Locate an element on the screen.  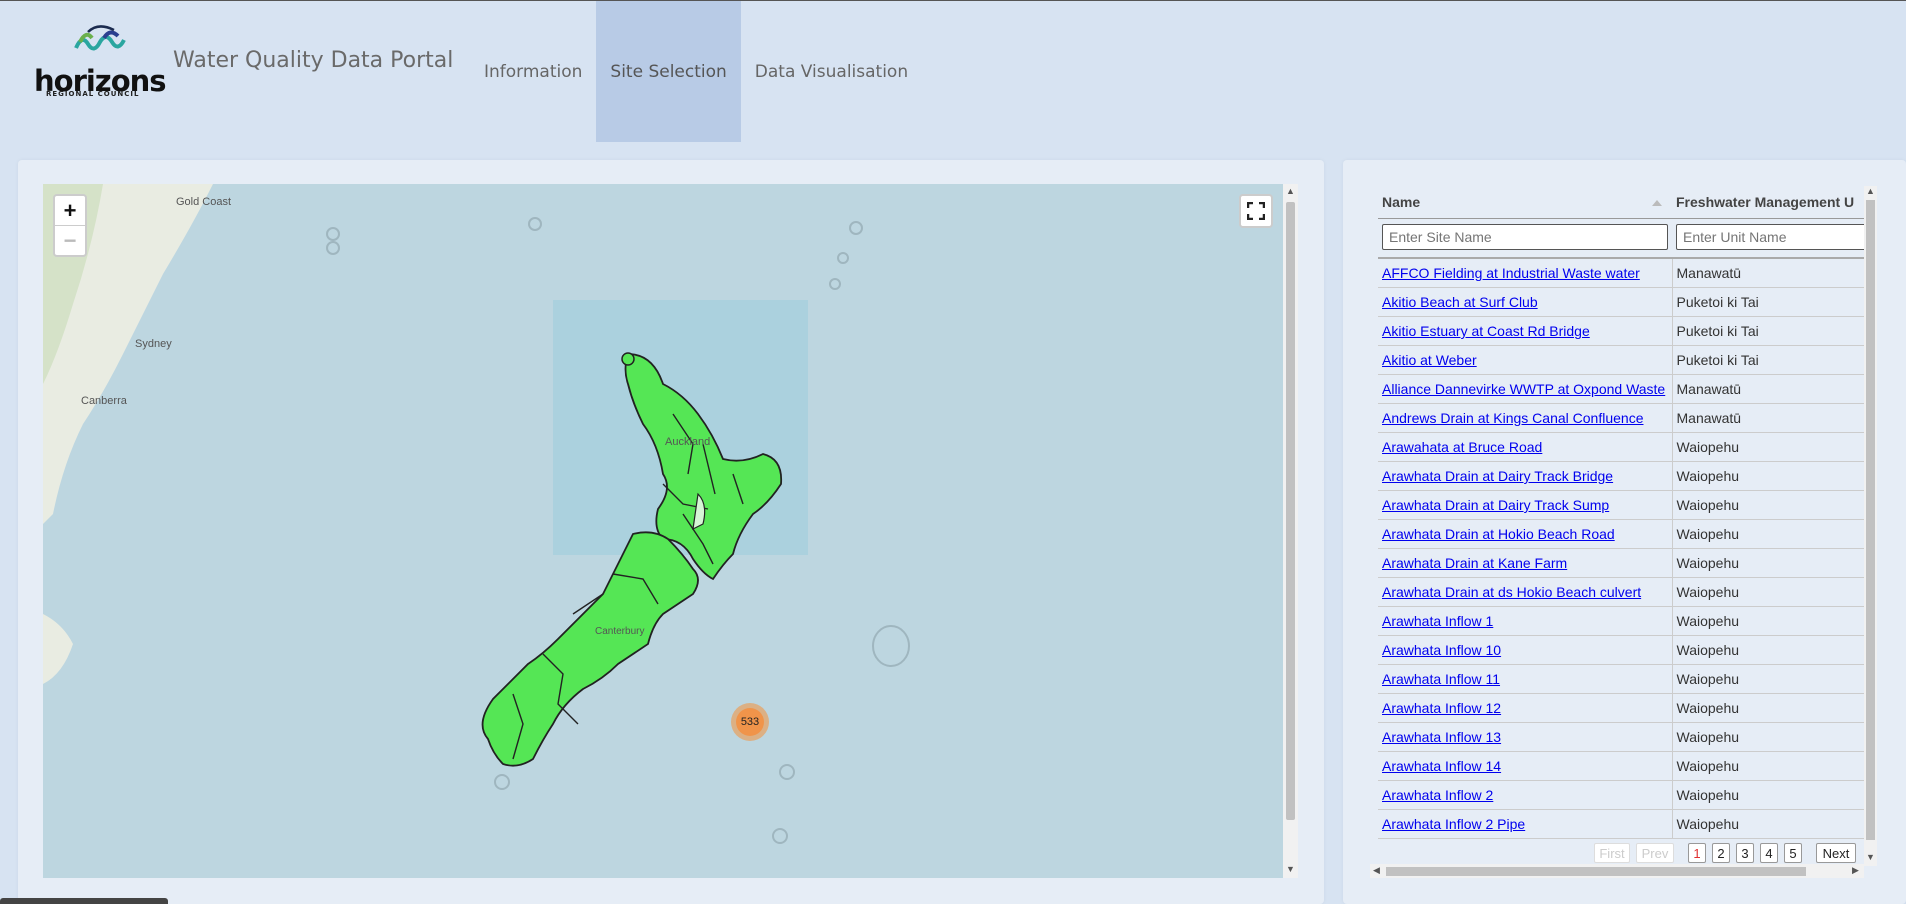
site-name-cell: Arawhata Drain at Dairy Track Sump is located at coordinates (1525, 505).